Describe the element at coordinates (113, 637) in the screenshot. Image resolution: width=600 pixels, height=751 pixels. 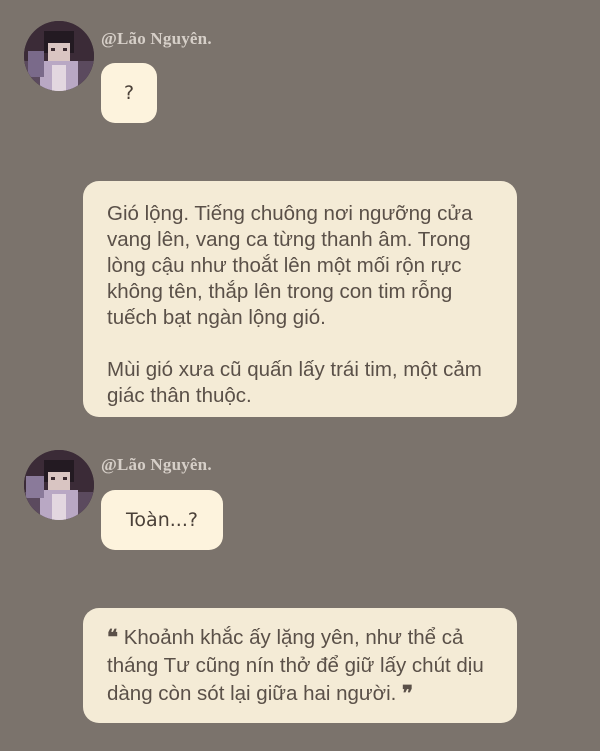
I see `open-quote-icon: ❝` at that location.